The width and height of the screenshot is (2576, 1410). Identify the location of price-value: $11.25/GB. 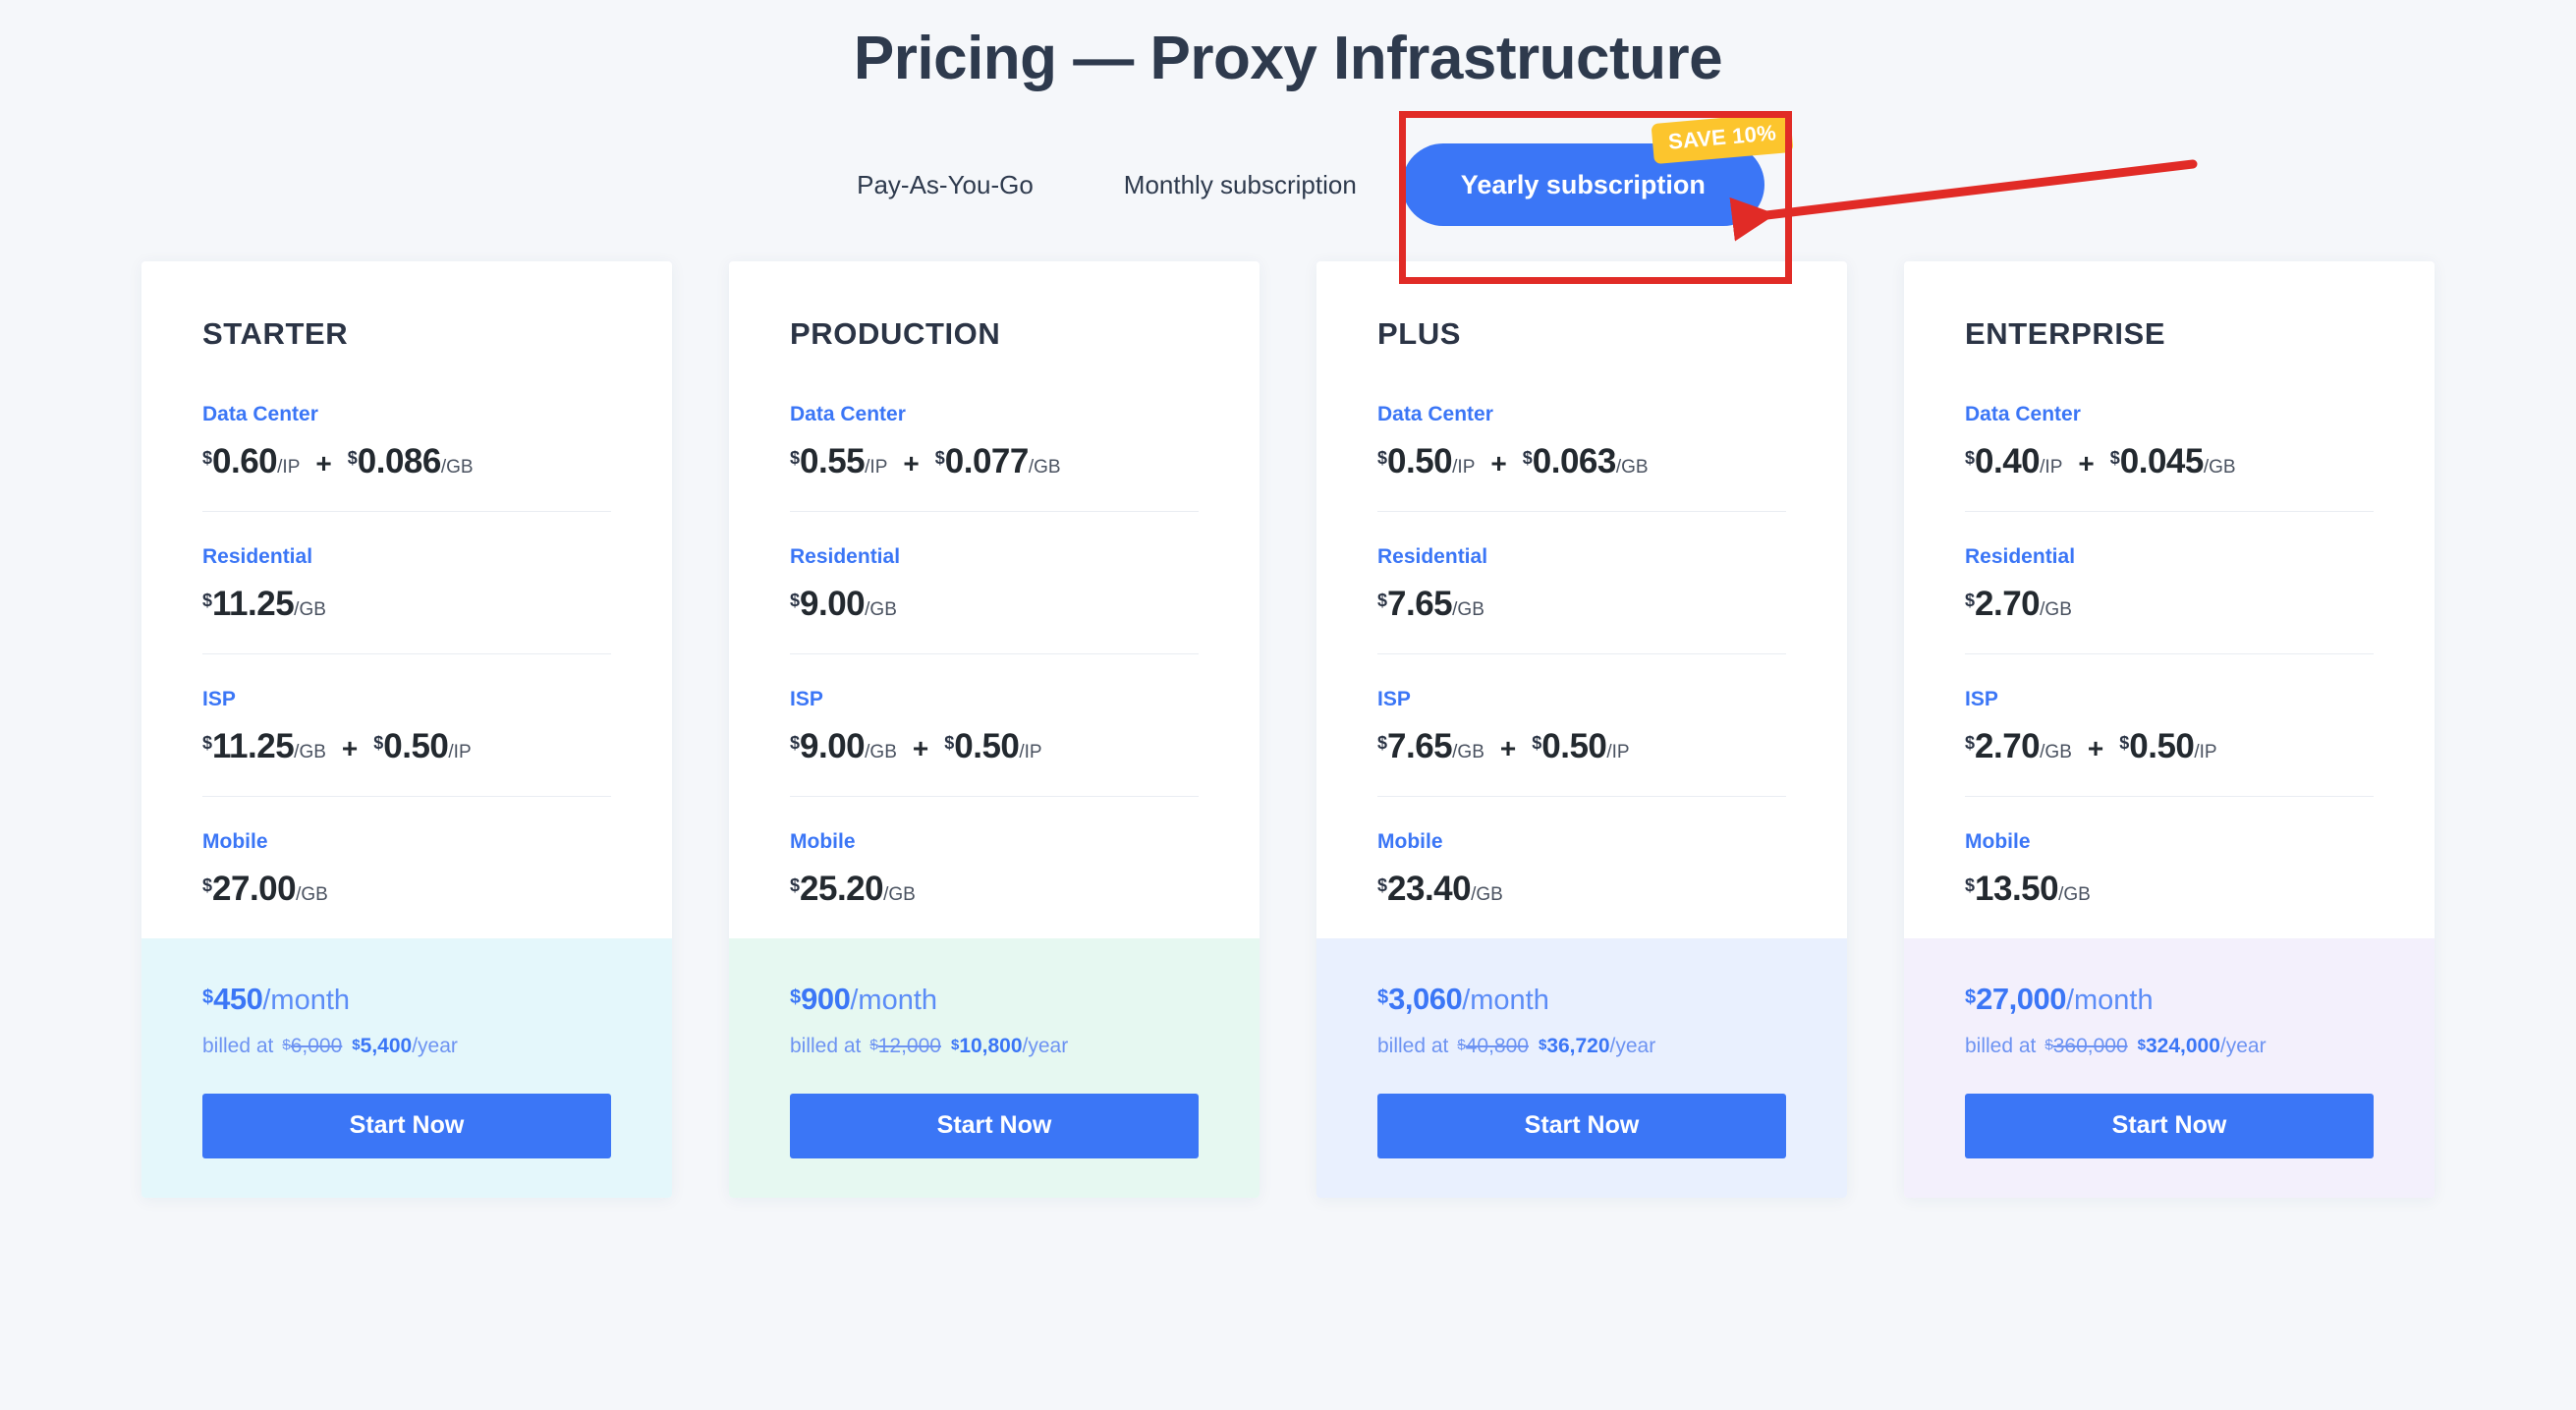
(264, 746).